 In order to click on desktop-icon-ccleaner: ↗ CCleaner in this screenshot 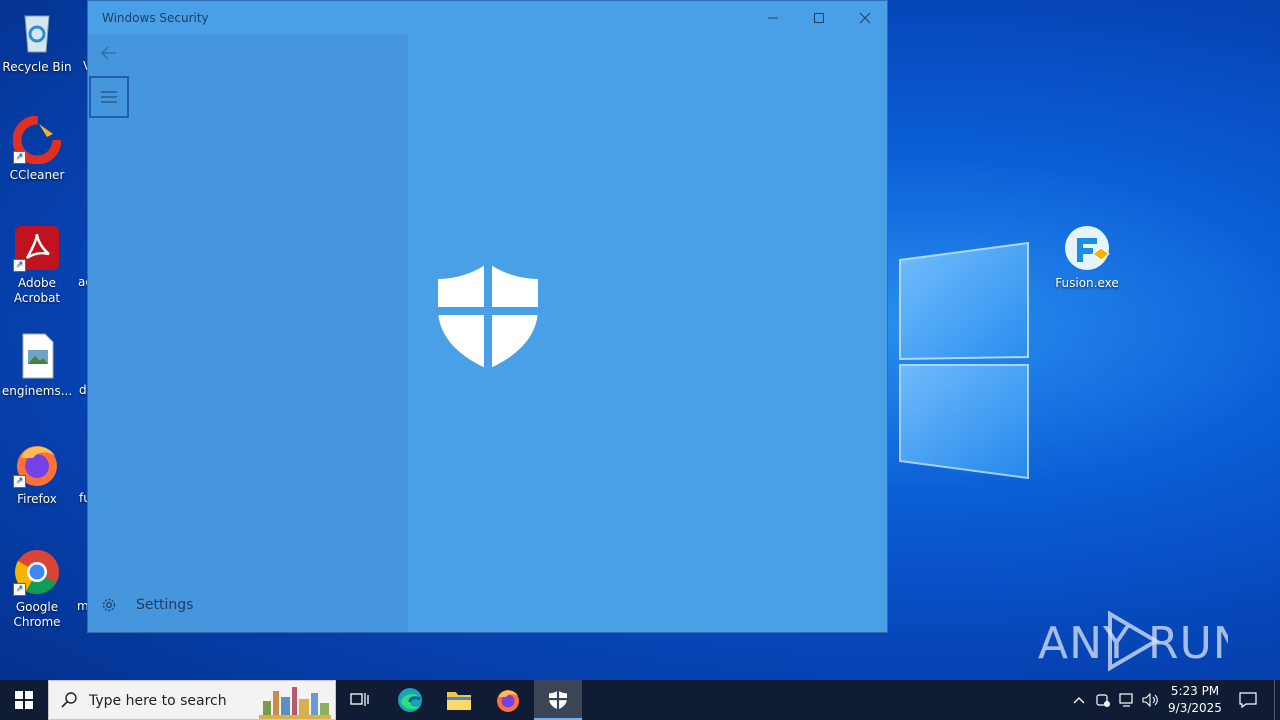, I will do `click(37, 149)`.